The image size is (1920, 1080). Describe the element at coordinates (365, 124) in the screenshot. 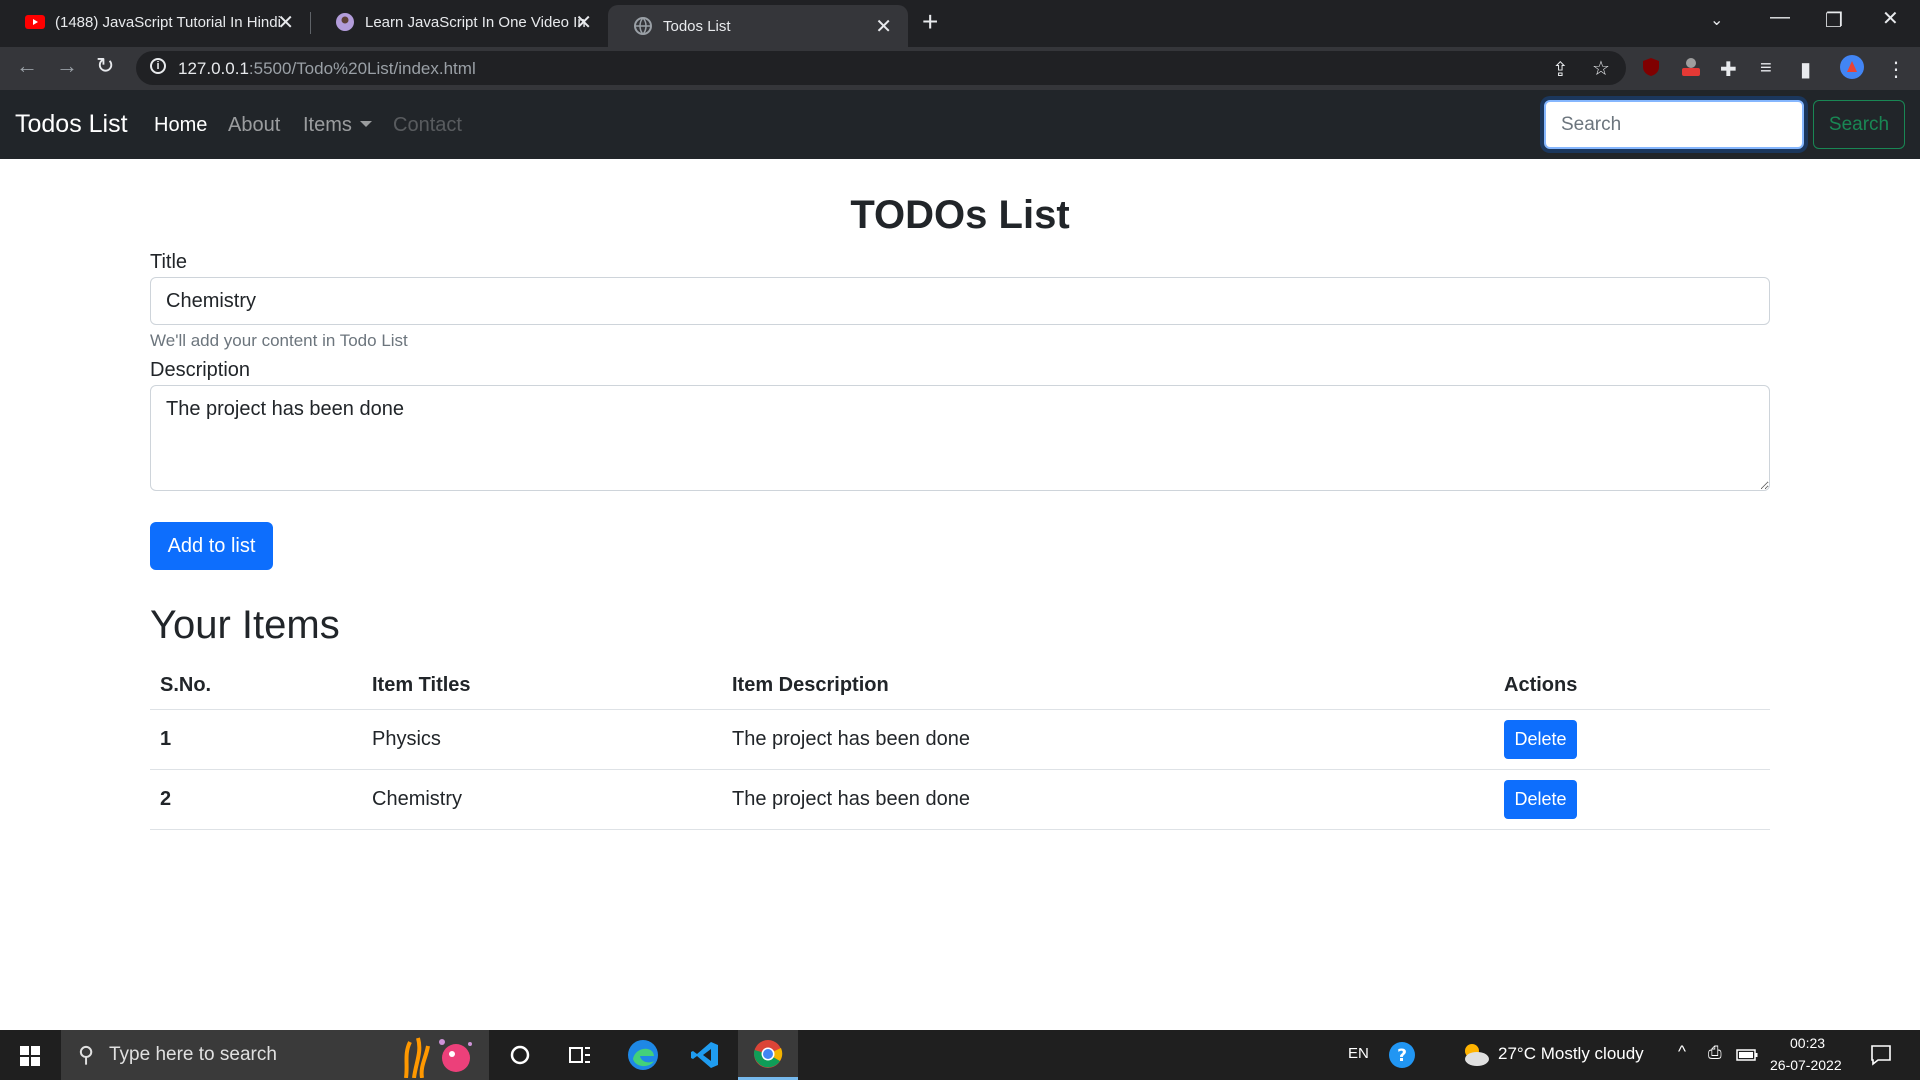

I see `caret-down-icon` at that location.